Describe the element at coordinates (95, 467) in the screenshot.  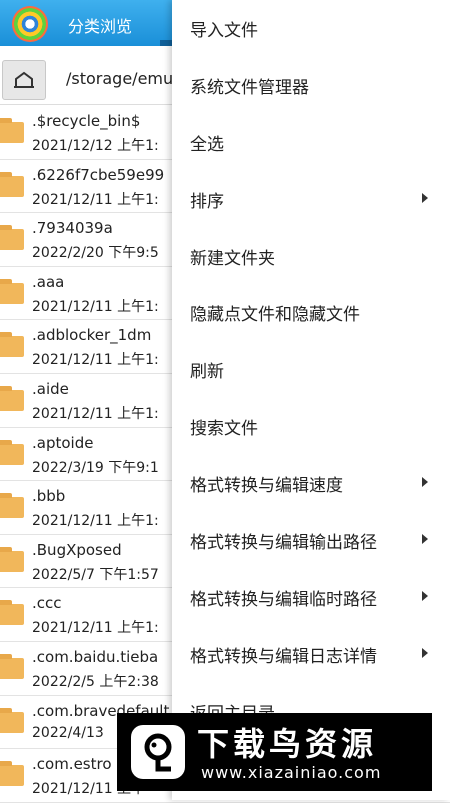
I see `file-date: 2022/3/19 下午9:1` at that location.